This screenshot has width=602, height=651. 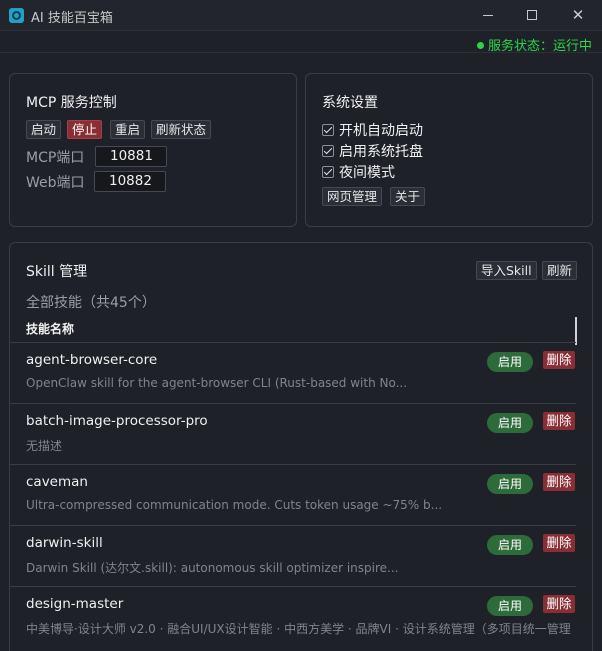 What do you see at coordinates (301, 42) in the screenshot?
I see `status-bar: 服务状态：运行中` at bounding box center [301, 42].